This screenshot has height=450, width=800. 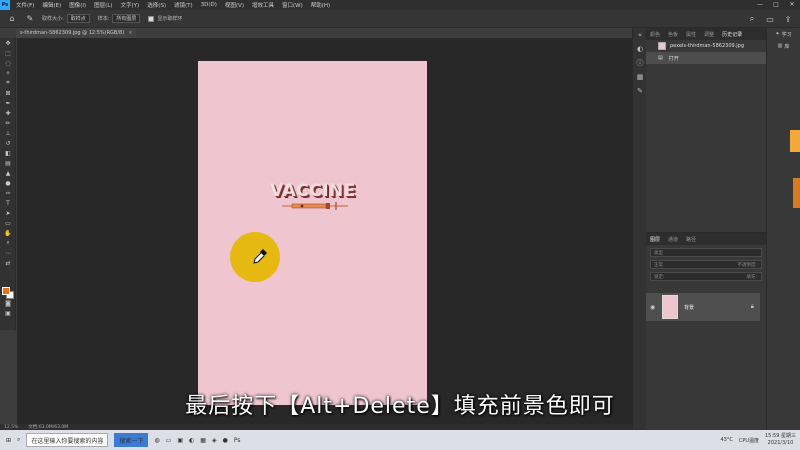 What do you see at coordinates (706, 58) in the screenshot?
I see `history-item-open: ▤ 打开` at bounding box center [706, 58].